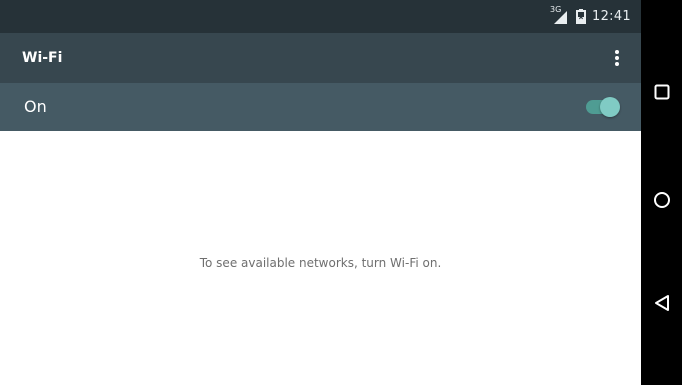  I want to click on more-options-button, so click(617, 58).